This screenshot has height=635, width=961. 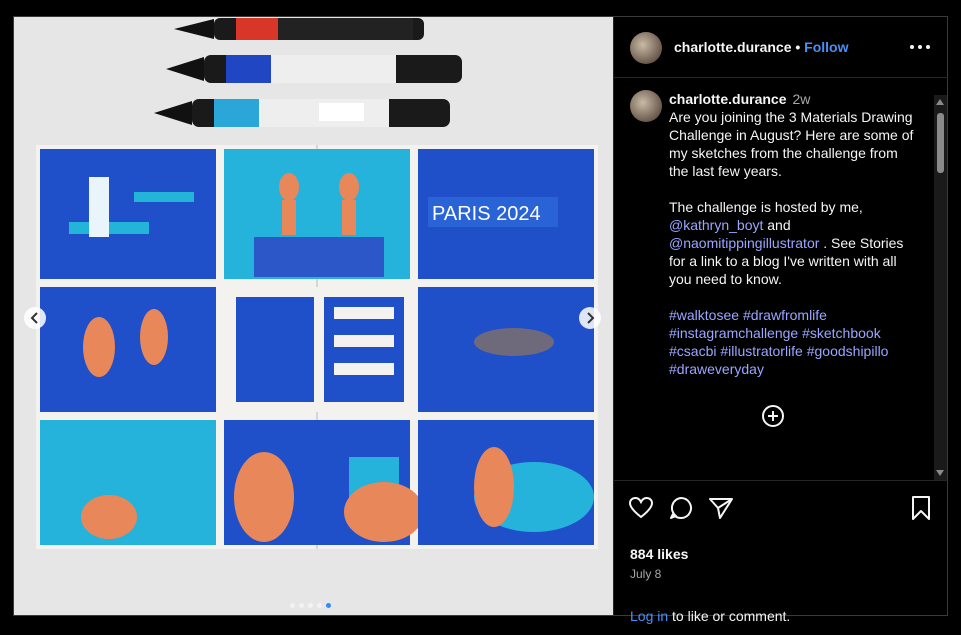 I want to click on chevron-left-icon, so click(x=34, y=318).